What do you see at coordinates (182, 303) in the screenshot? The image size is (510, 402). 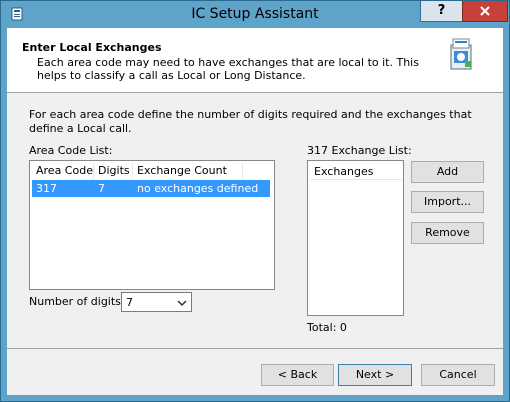 I see `chevron-down-icon` at bounding box center [182, 303].